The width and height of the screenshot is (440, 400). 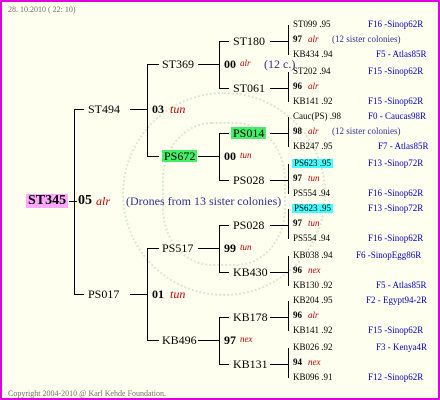 I want to click on g2-queen-id: PS672, so click(x=180, y=156).